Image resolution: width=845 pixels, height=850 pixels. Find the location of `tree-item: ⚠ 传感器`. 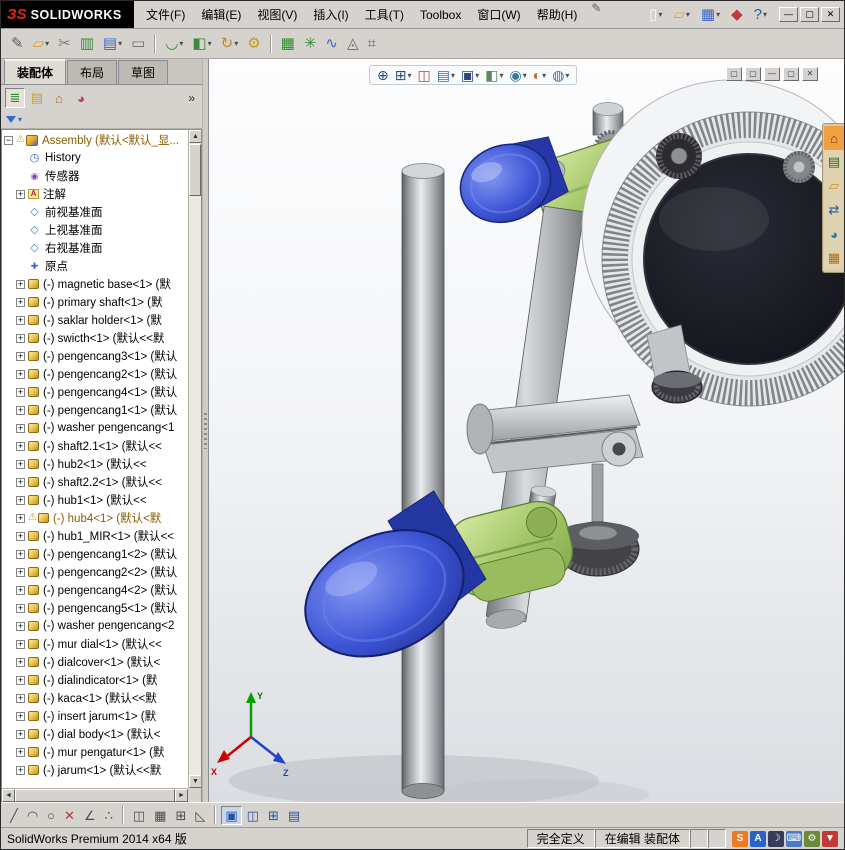

tree-item: ⚠ 传感器 is located at coordinates (96, 176).